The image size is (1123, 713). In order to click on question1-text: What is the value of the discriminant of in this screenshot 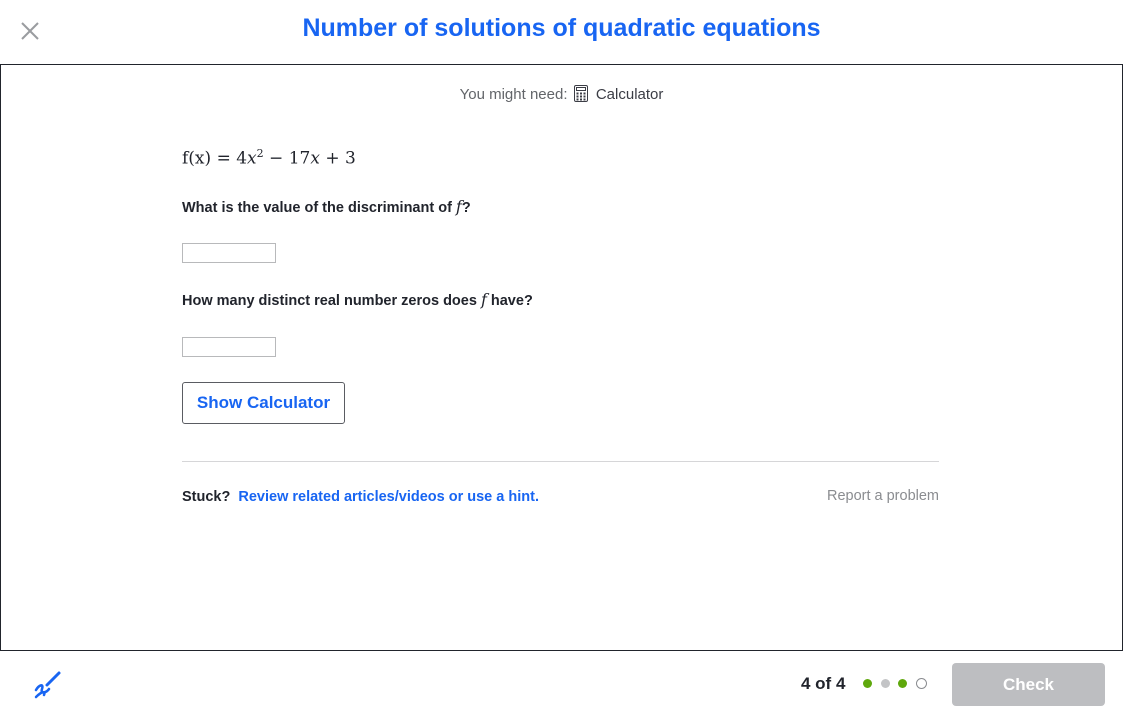, I will do `click(319, 208)`.